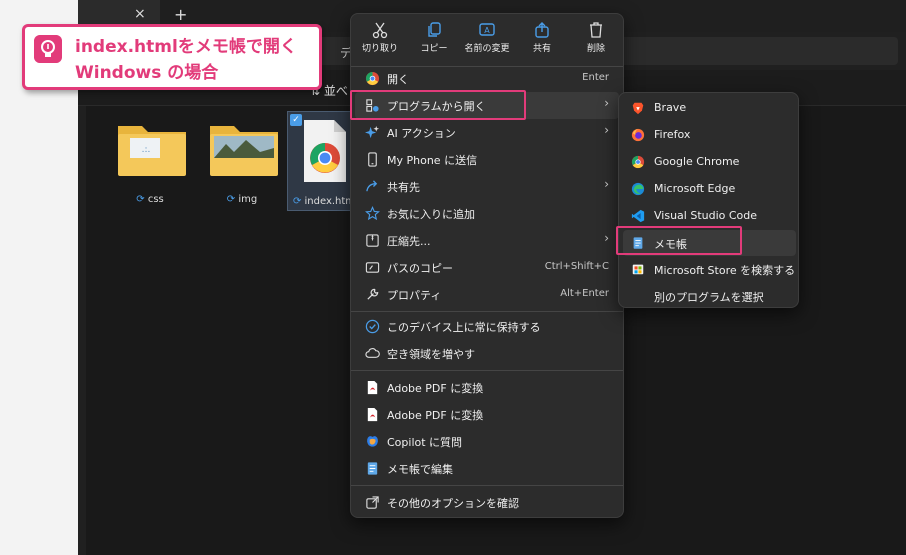 This screenshot has width=906, height=555. What do you see at coordinates (372, 267) in the screenshot?
I see `path-icon` at bounding box center [372, 267].